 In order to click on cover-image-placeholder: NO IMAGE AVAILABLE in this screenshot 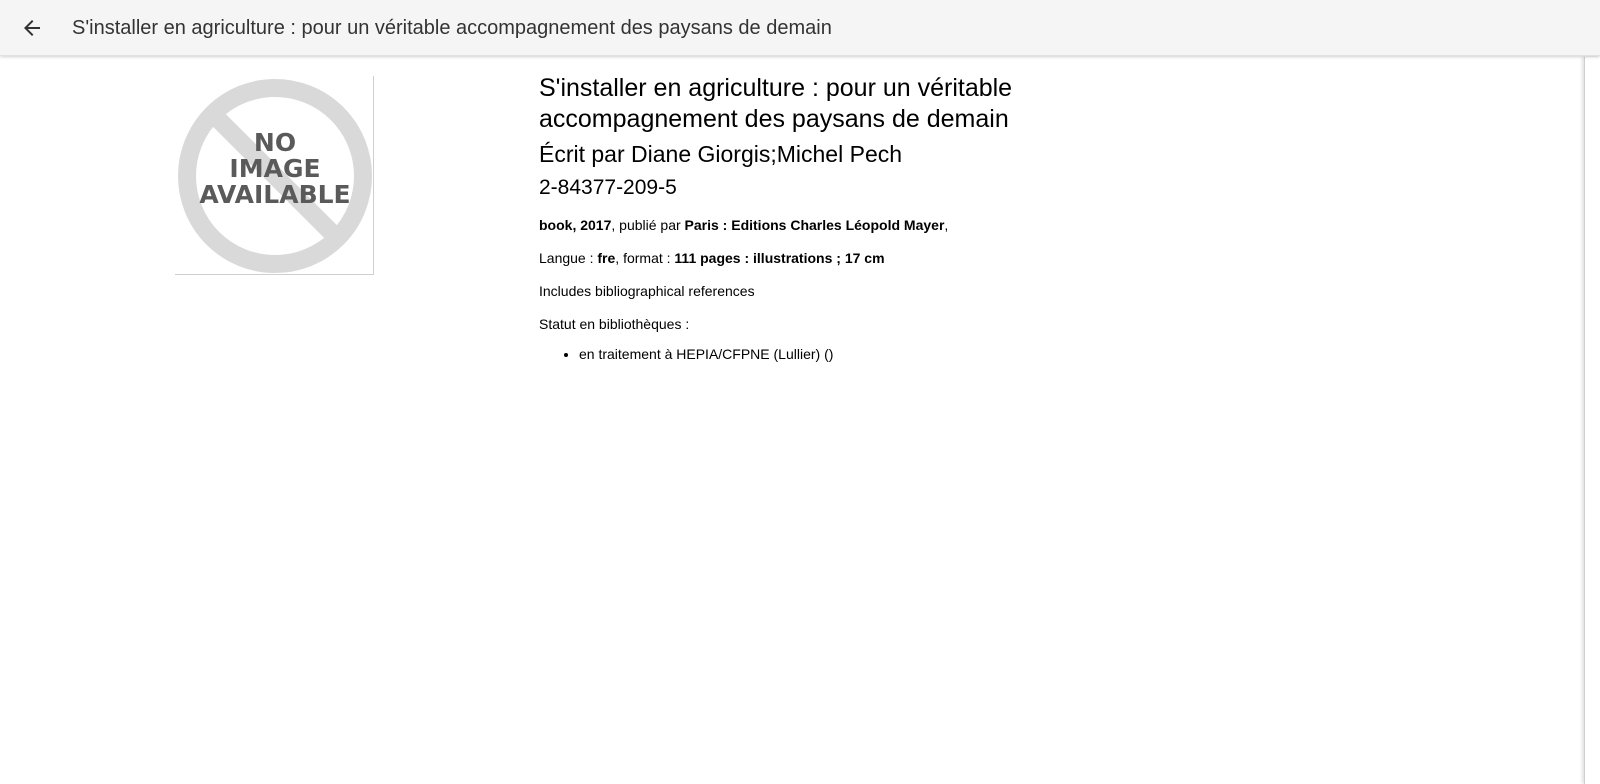, I will do `click(274, 175)`.